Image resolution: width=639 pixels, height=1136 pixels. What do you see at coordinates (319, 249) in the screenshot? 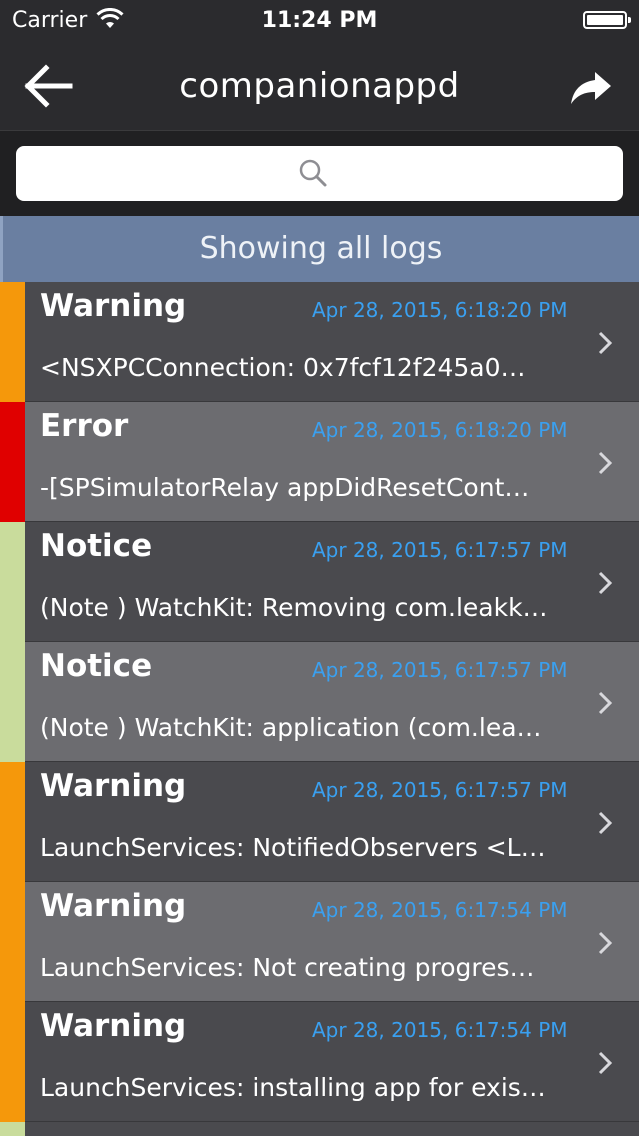
I see `filter-banner: Showing all logs` at bounding box center [319, 249].